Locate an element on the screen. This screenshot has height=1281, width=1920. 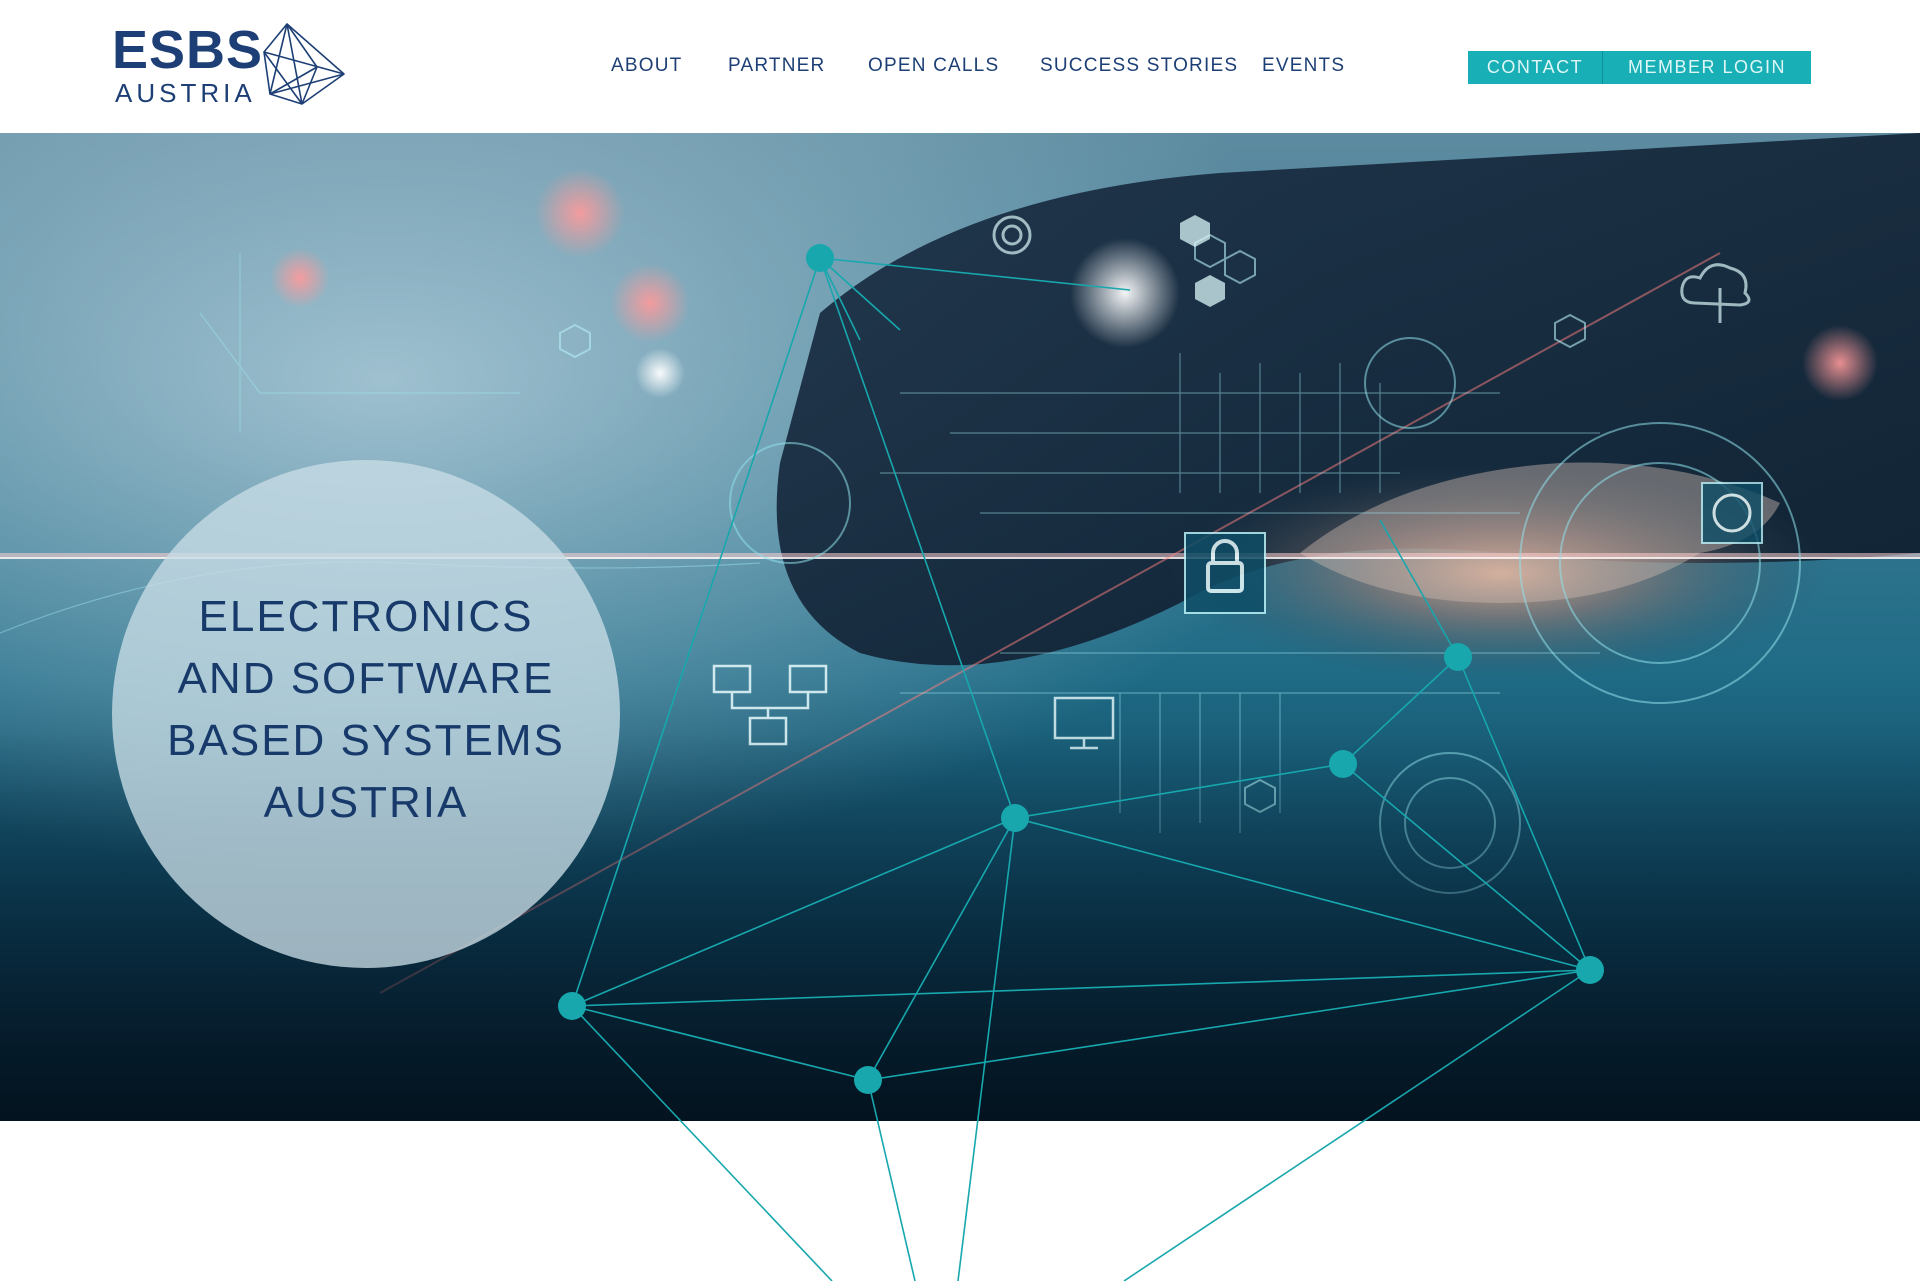
nav-success-stories: SUCCESS STORIES is located at coordinates (1139, 66).